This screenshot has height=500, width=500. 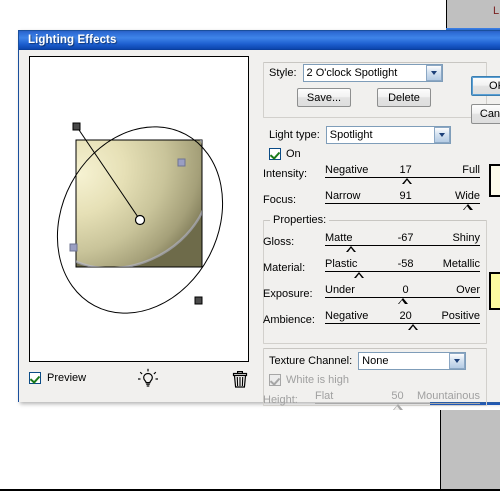 What do you see at coordinates (405, 316) in the screenshot?
I see `ambience-value: 20` at bounding box center [405, 316].